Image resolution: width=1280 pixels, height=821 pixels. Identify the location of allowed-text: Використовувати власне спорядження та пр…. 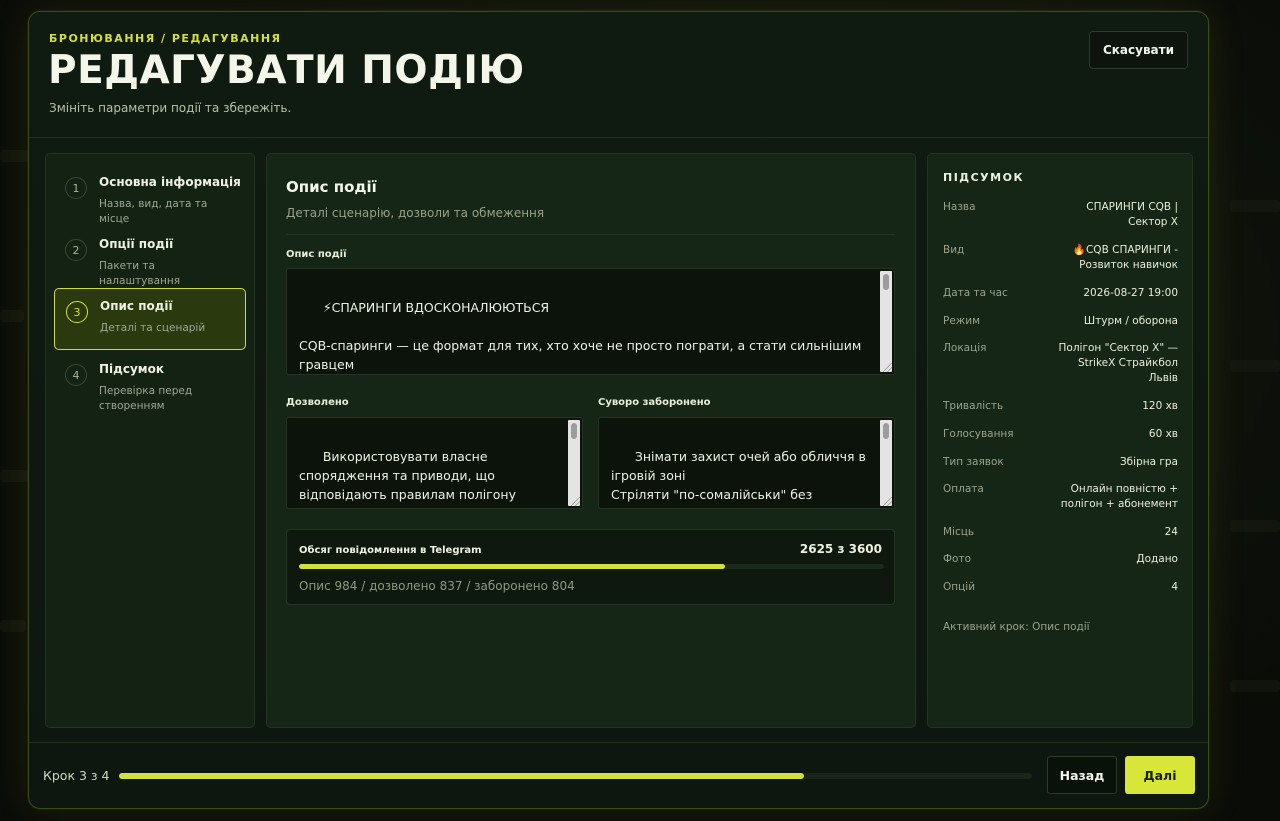
(413, 478).